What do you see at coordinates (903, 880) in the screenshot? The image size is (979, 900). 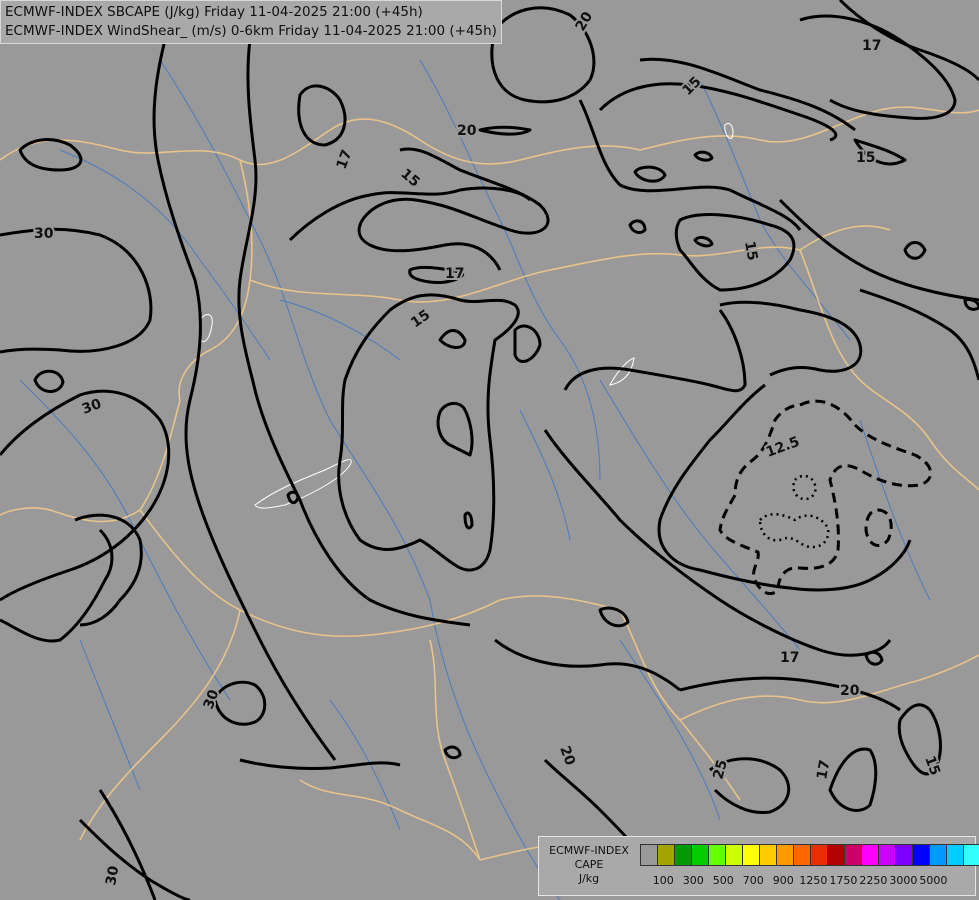 I see `legend-tick: 3000` at bounding box center [903, 880].